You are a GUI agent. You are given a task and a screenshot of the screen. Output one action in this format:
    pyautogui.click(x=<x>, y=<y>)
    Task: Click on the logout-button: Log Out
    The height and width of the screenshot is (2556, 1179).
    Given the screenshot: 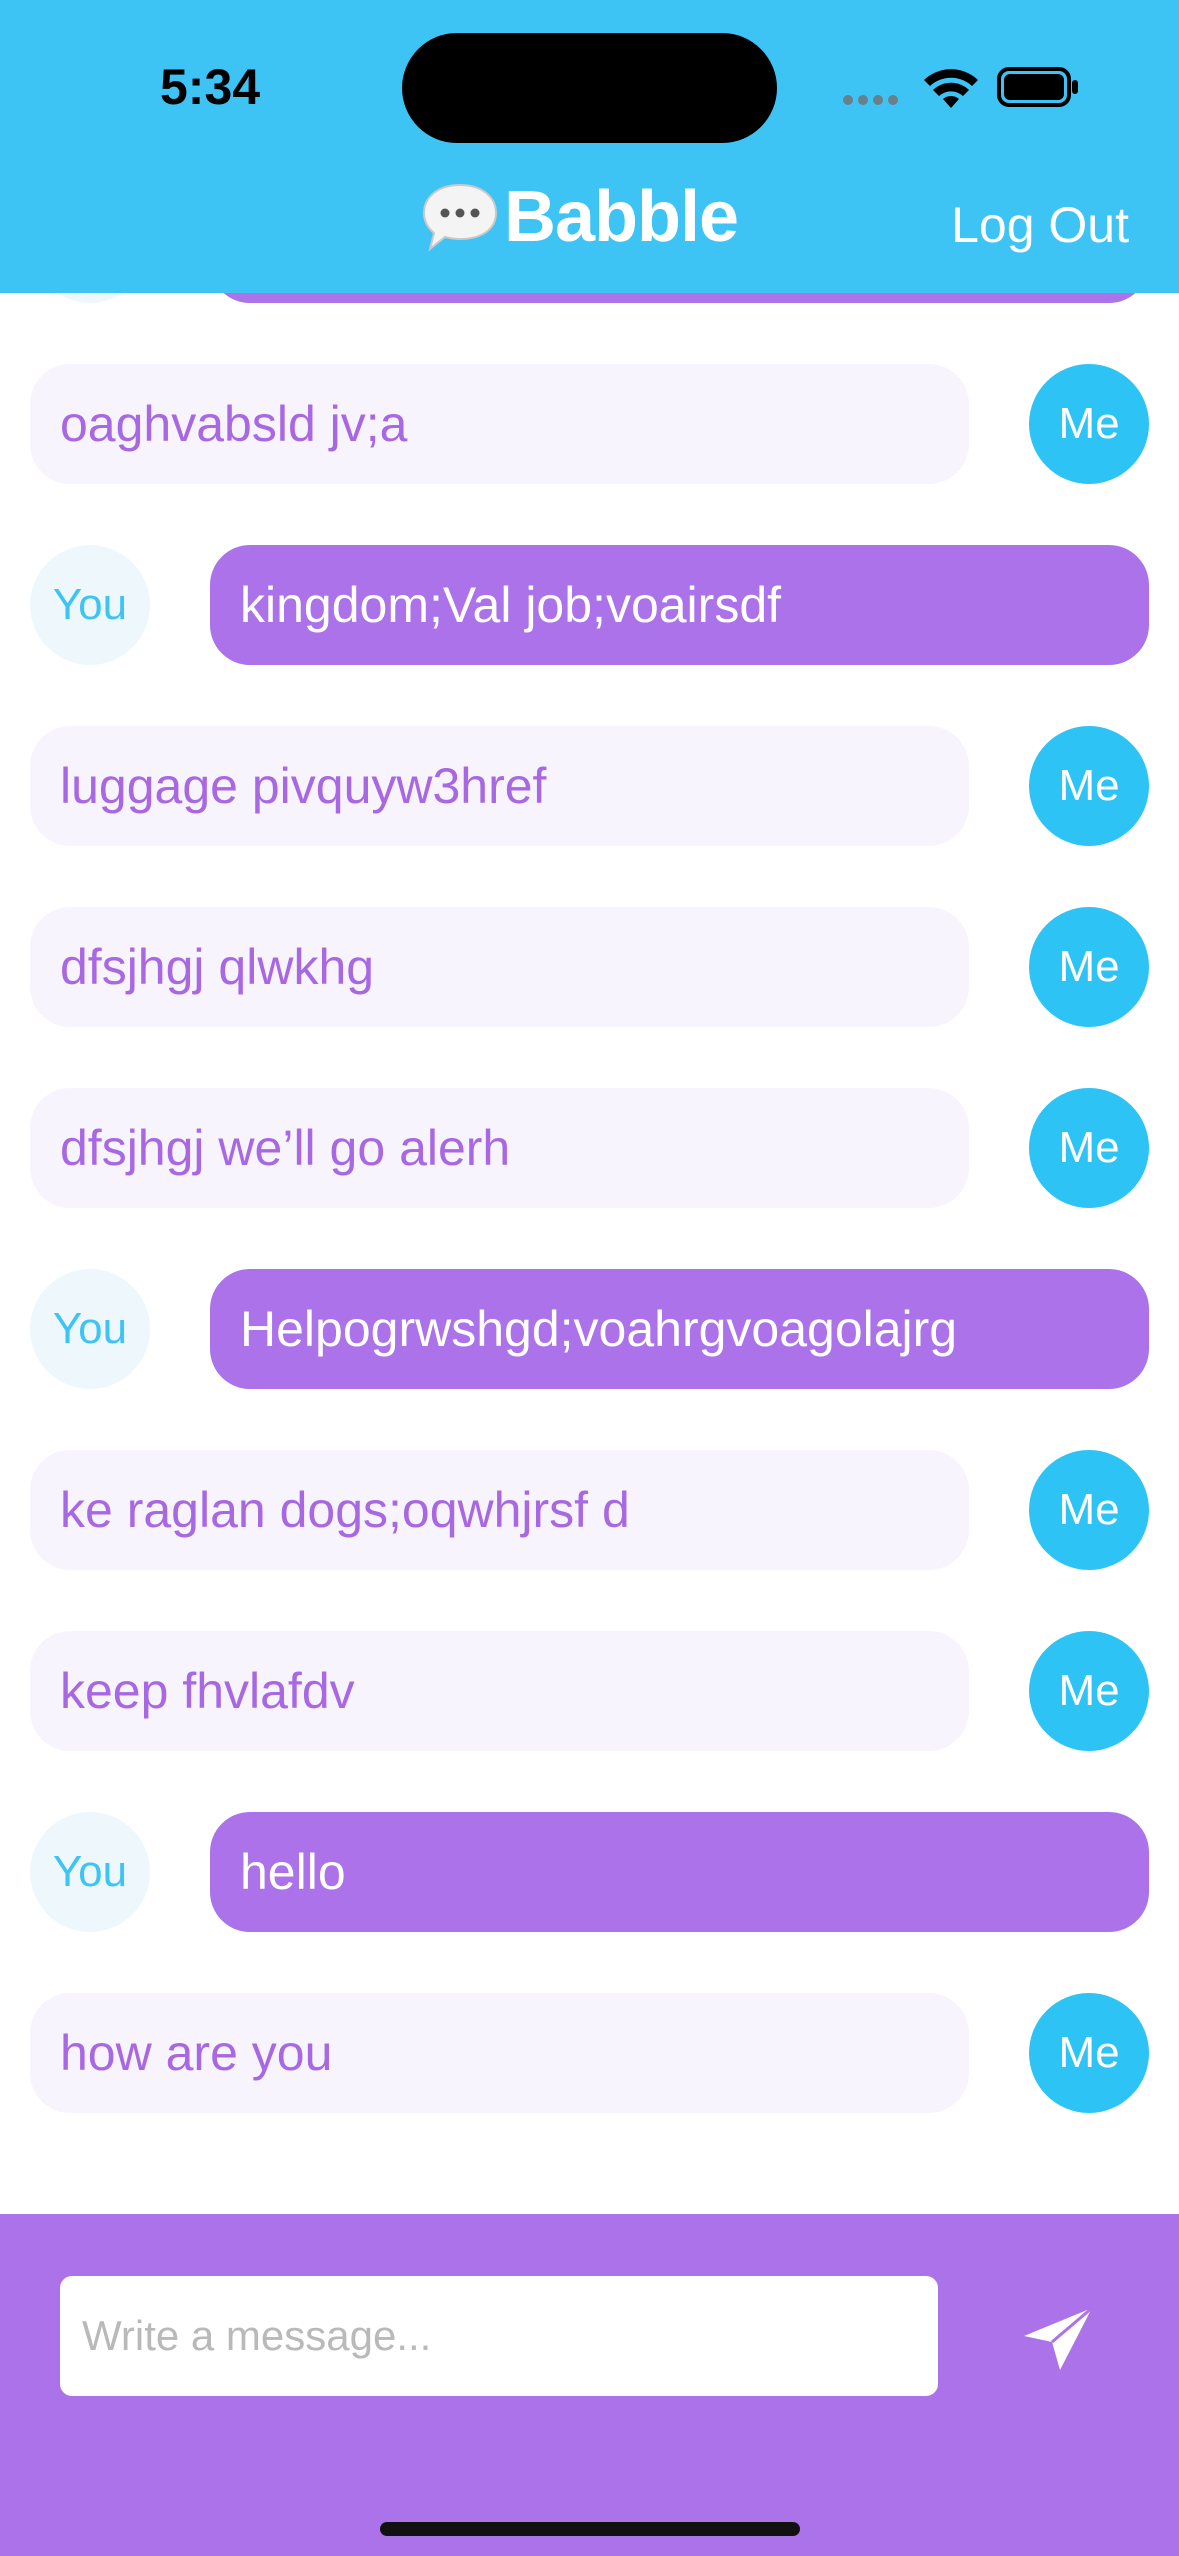 What is the action you would take?
    pyautogui.click(x=1040, y=225)
    